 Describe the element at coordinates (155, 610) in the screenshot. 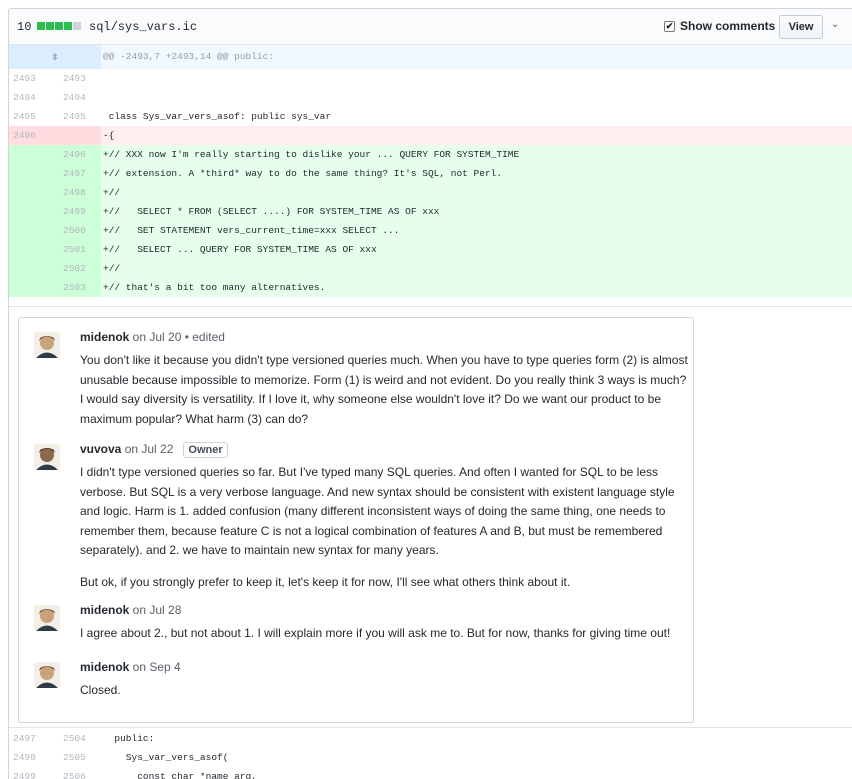

I see `comment-timestamp: on Jul 28` at that location.